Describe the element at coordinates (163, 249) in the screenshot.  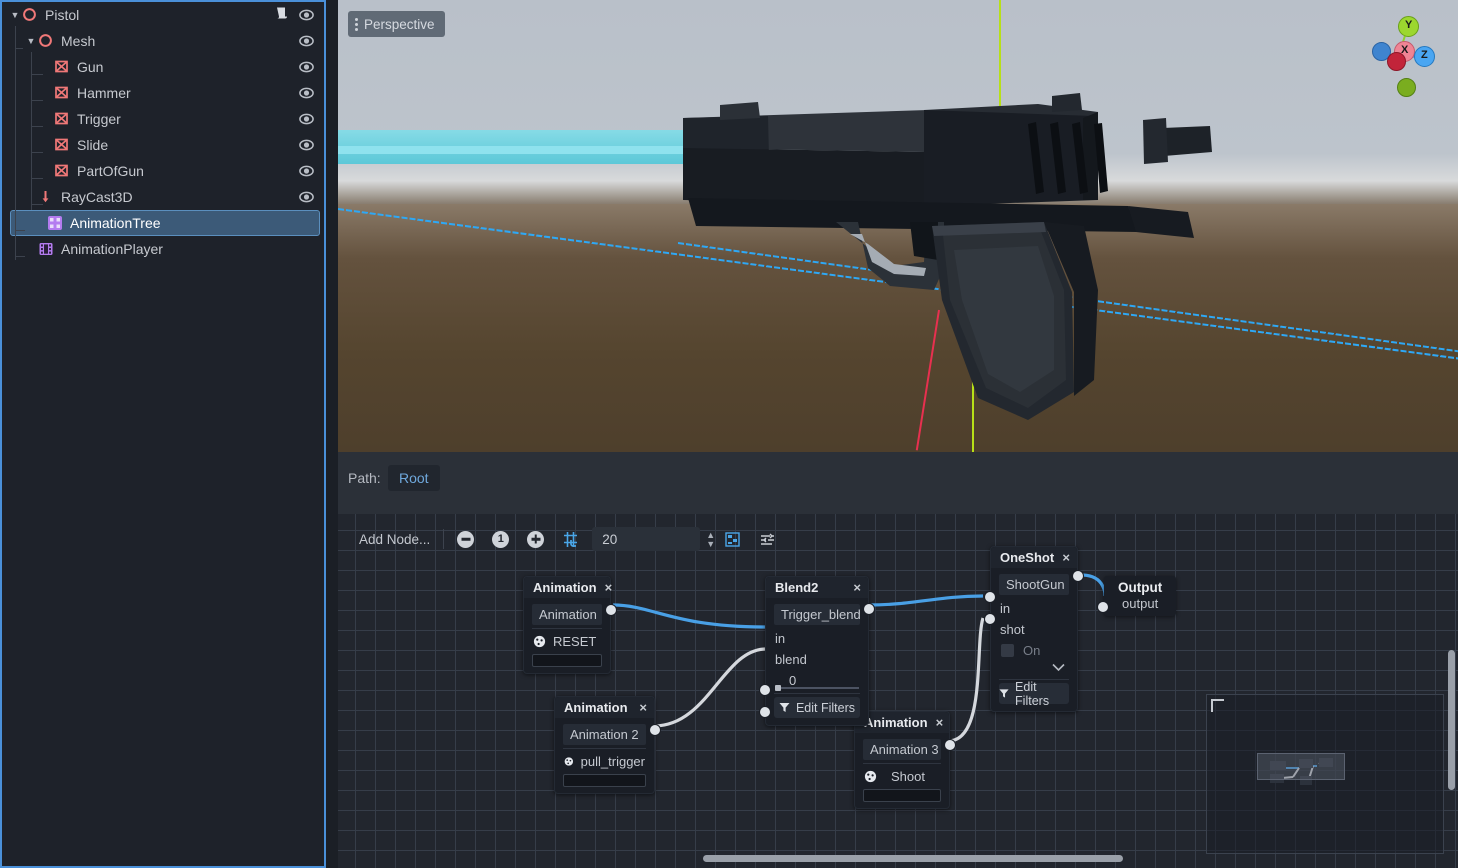
I see `sidebar-item-animationplayer: AnimationPlayer` at that location.